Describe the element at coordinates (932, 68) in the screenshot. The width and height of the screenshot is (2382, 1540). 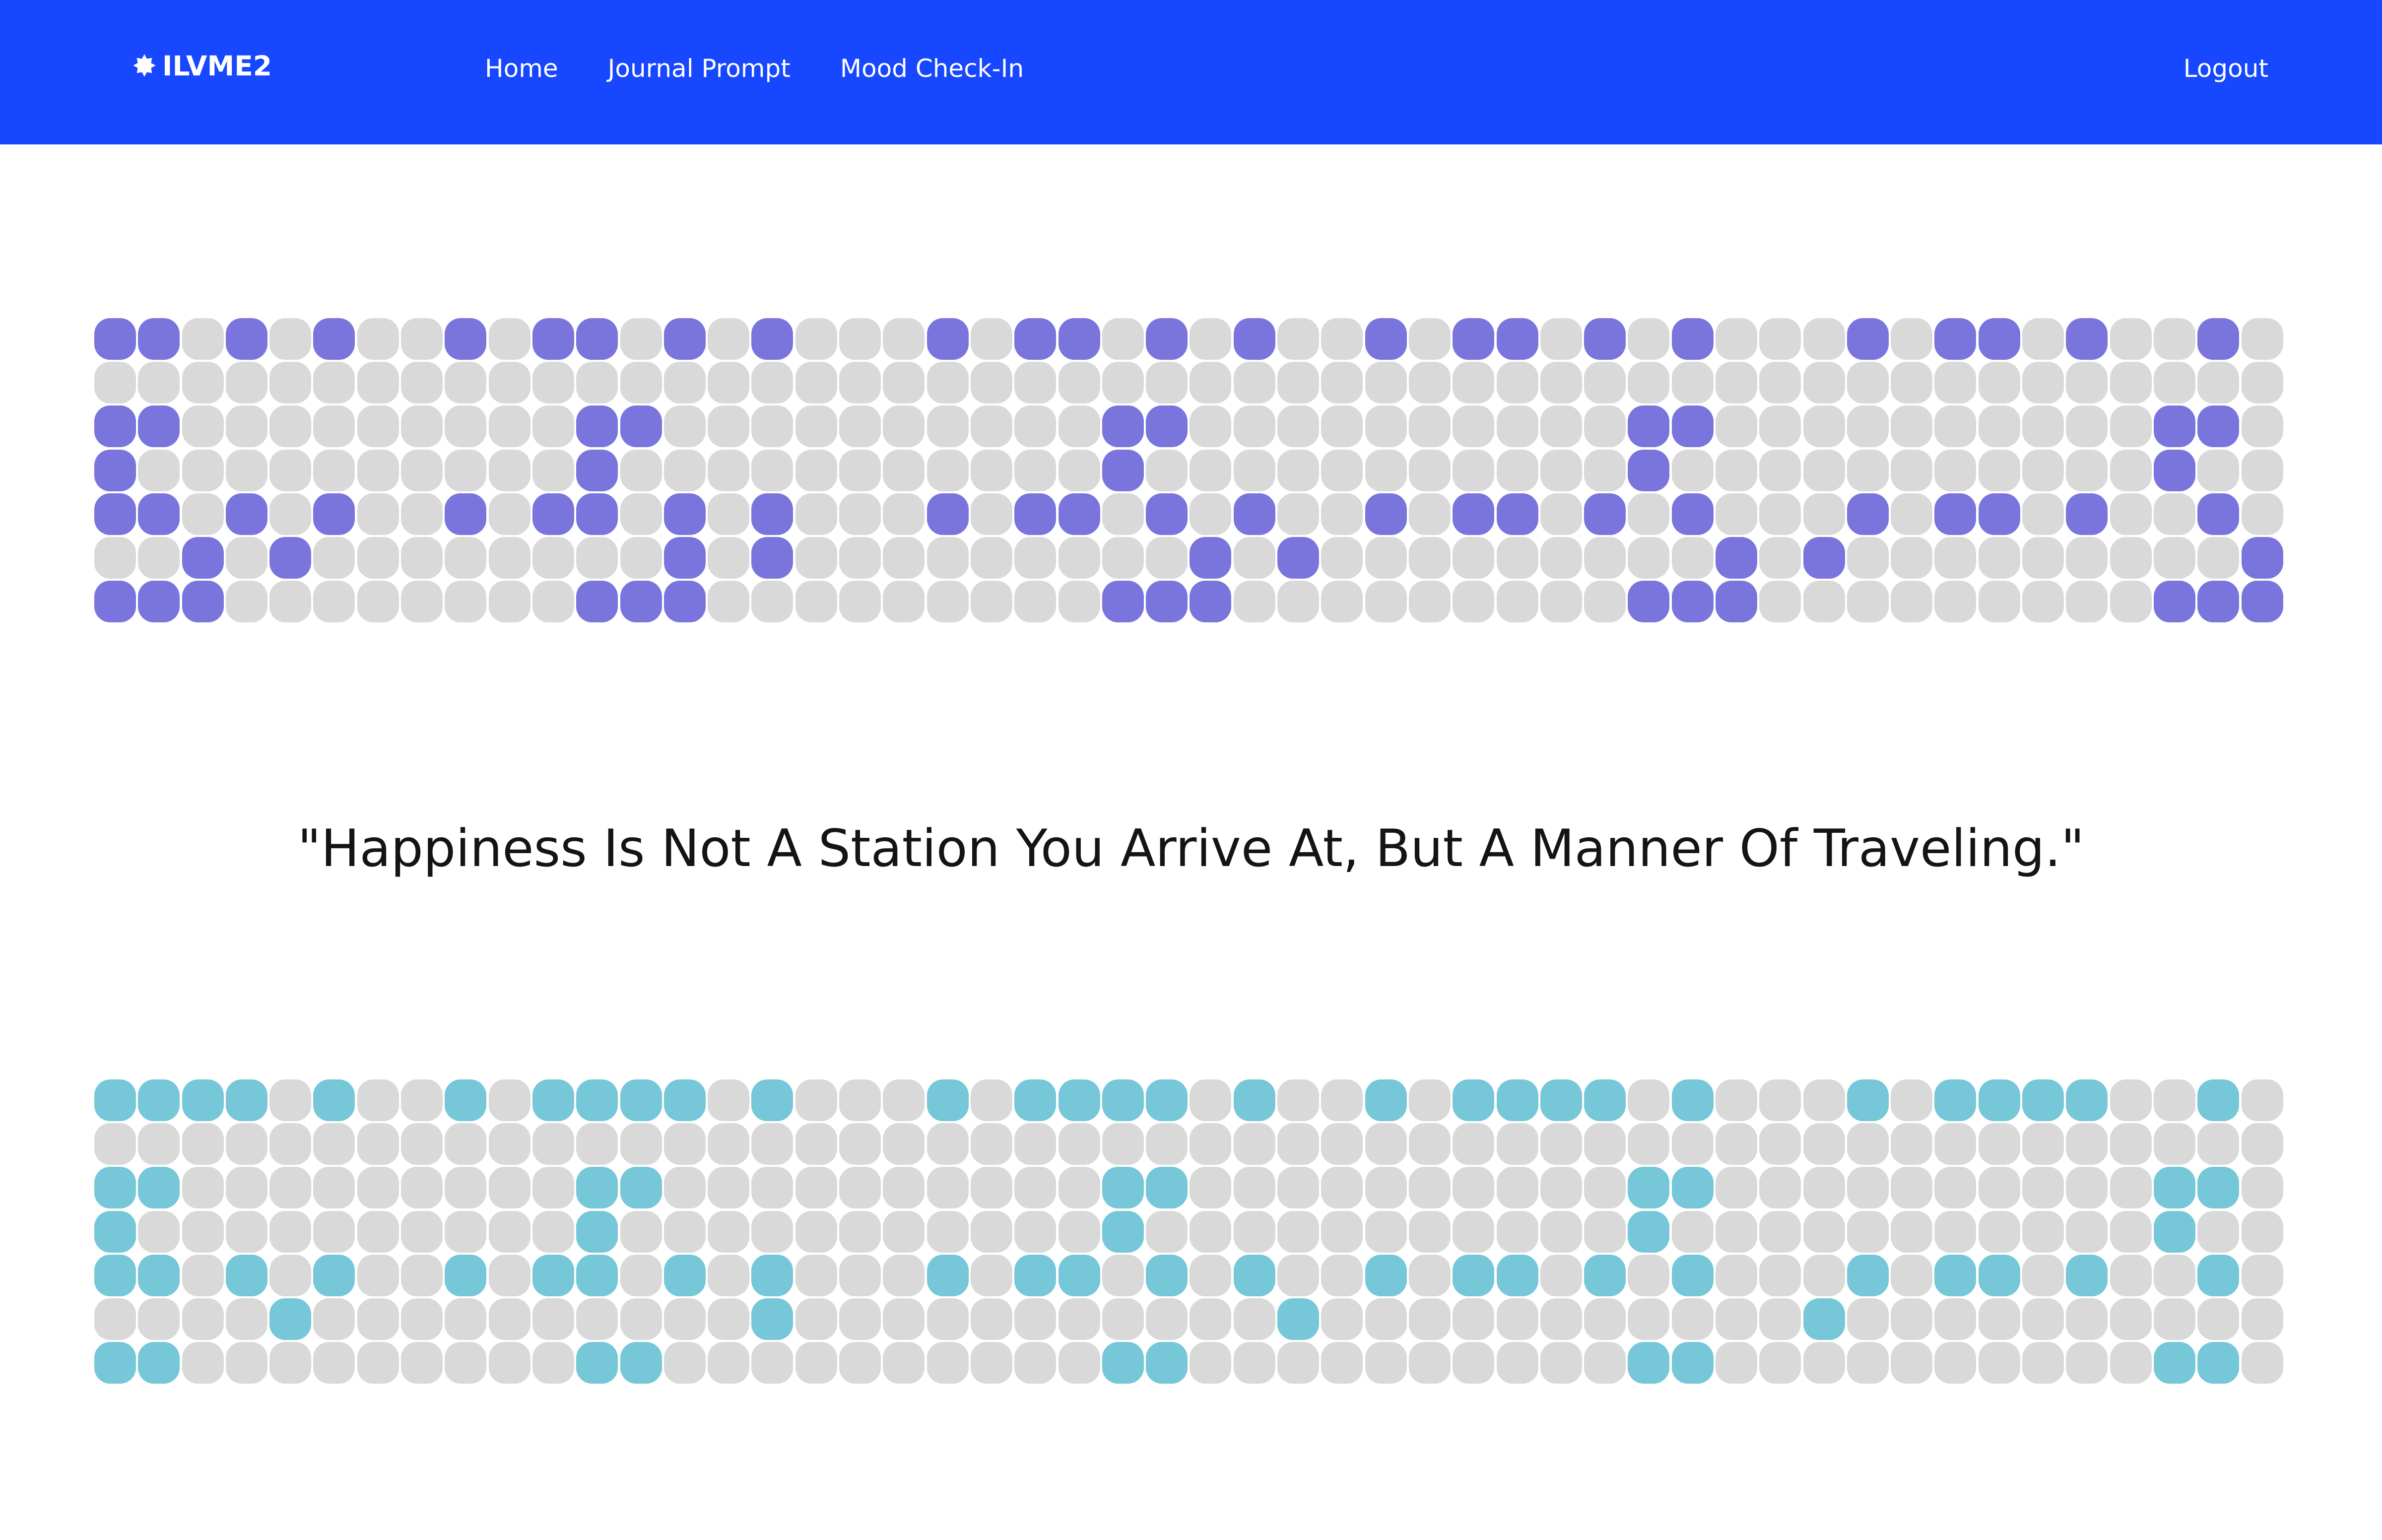
I see `nav-link-mood-check-in: Mood Check-In` at that location.